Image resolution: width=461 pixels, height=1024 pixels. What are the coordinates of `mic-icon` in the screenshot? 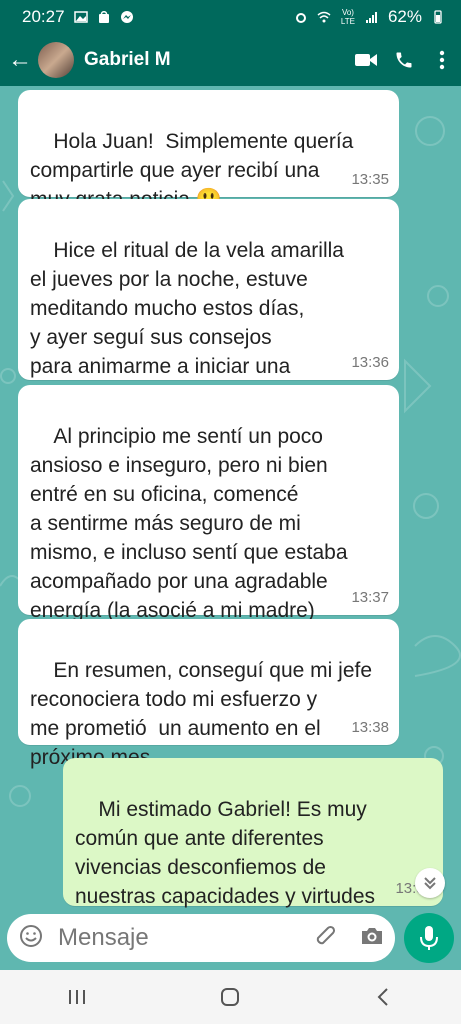 It's located at (429, 938).